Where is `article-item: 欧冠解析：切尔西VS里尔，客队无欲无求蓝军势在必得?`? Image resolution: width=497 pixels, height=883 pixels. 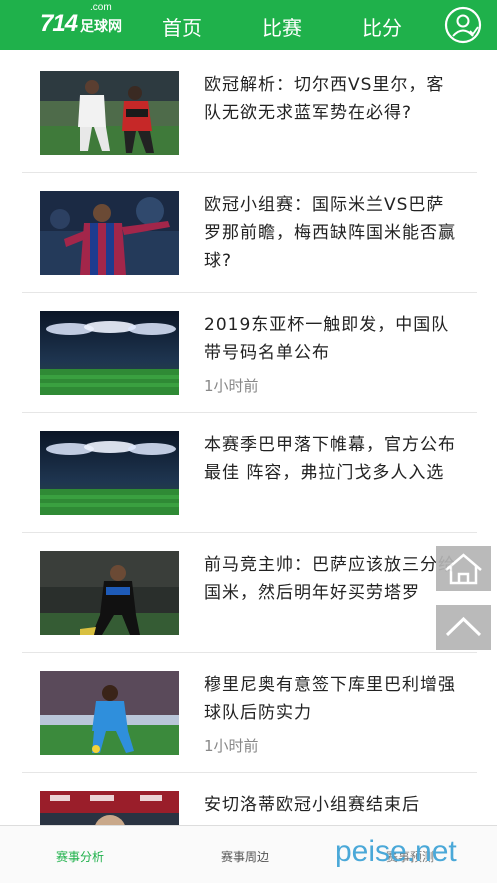 article-item: 欧冠解析：切尔西VS里尔，客队无欲无求蓝军势在必得? is located at coordinates (249, 113).